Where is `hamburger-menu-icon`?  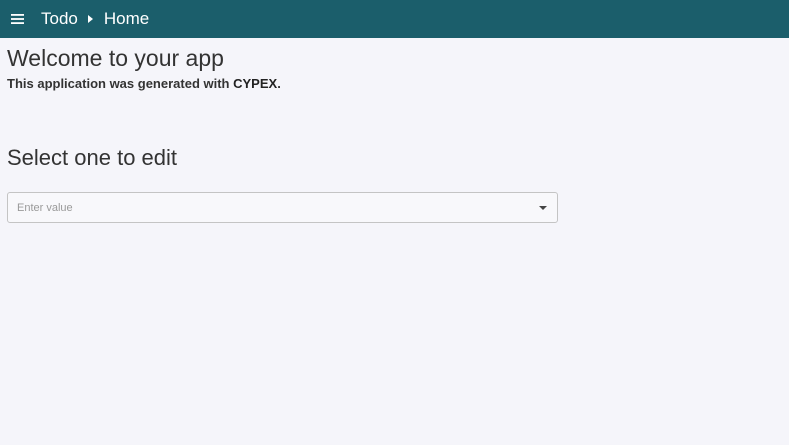
hamburger-menu-icon is located at coordinates (17, 19).